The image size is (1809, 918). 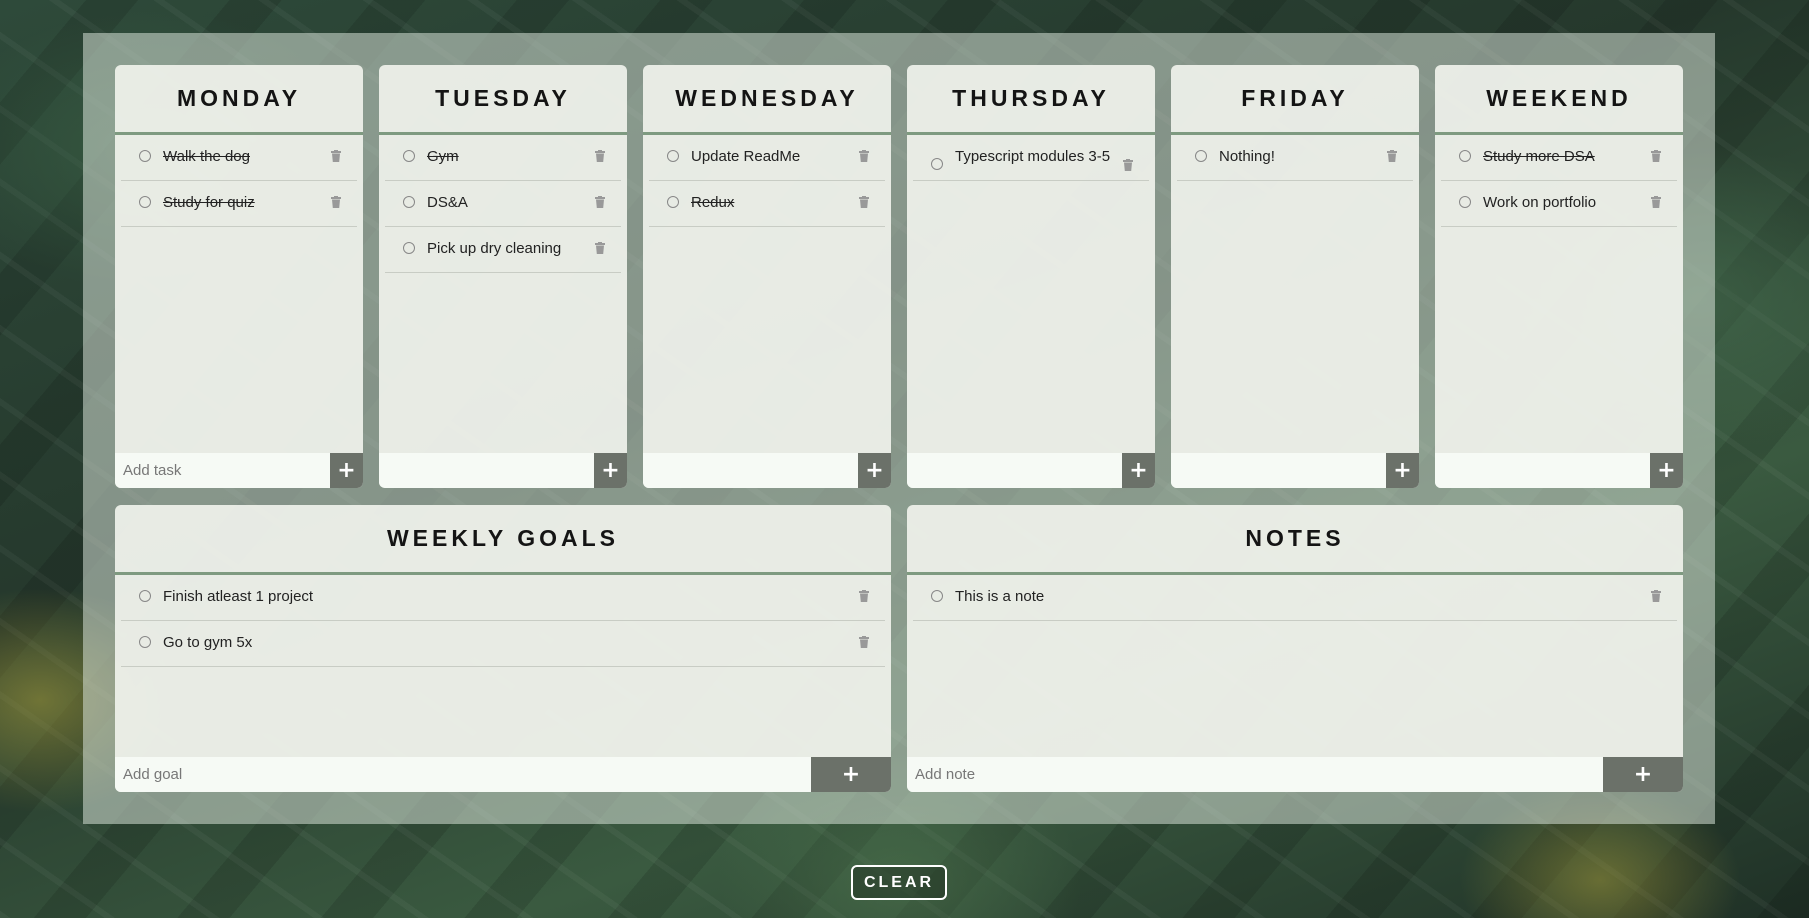 What do you see at coordinates (1000, 596) in the screenshot?
I see `note-text: This is a note` at bounding box center [1000, 596].